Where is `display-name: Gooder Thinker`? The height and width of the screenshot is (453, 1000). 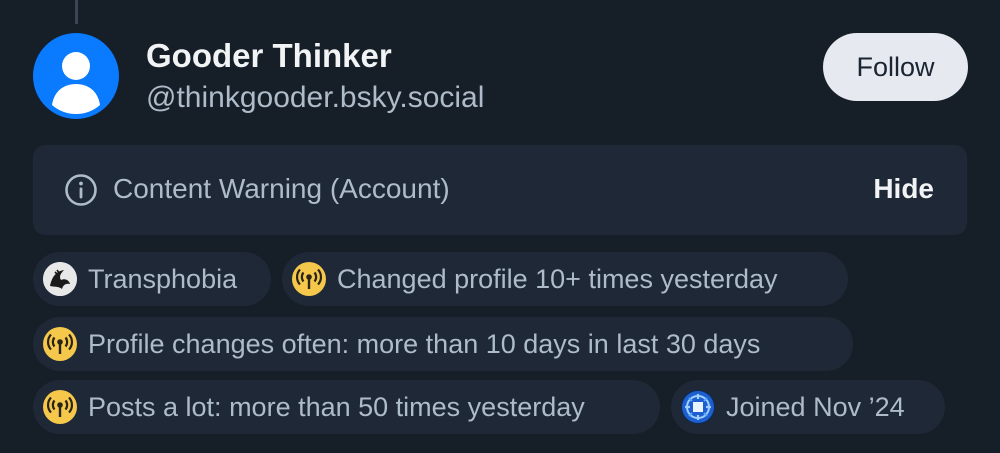 display-name: Gooder Thinker is located at coordinates (269, 56).